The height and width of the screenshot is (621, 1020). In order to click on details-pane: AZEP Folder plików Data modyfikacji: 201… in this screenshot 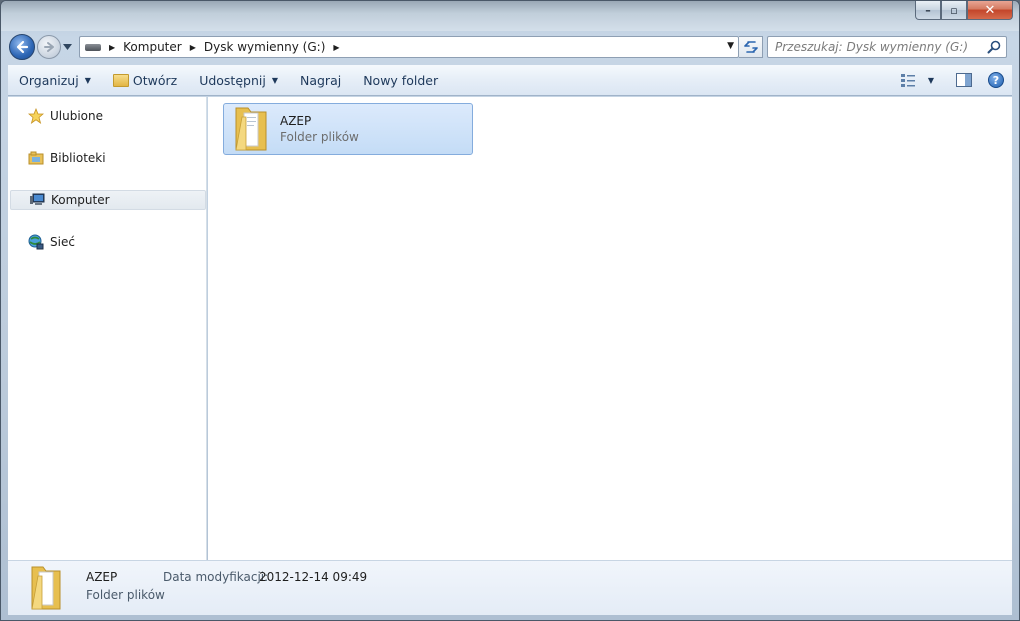, I will do `click(510, 587)`.